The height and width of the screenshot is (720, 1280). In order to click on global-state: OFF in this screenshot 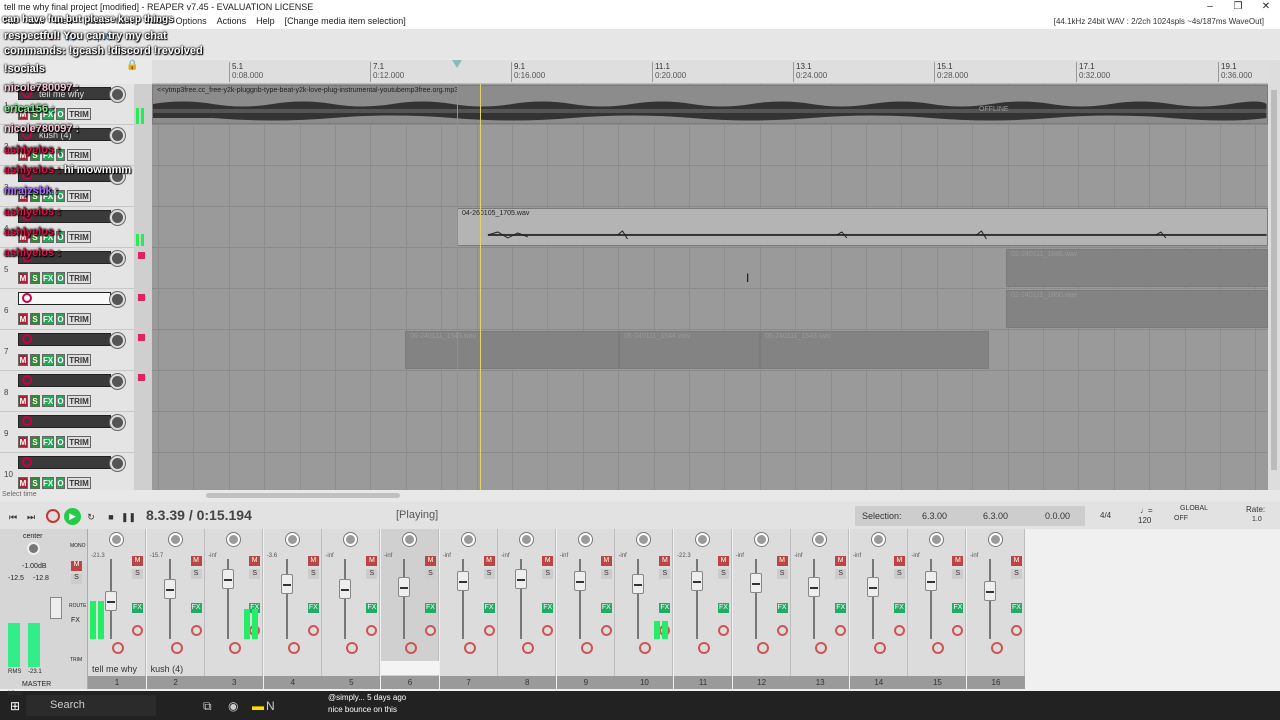, I will do `click(1181, 518)`.